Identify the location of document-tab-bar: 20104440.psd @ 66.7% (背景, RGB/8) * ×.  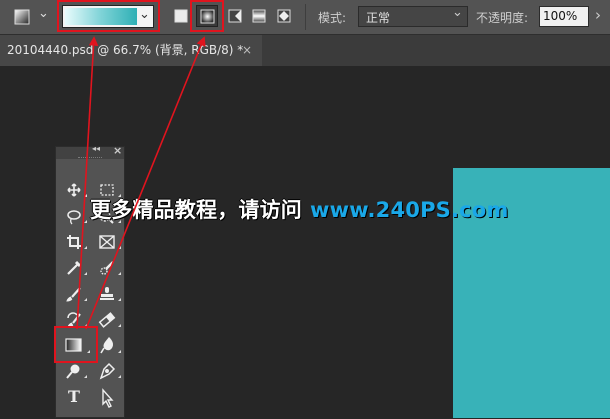
(305, 50).